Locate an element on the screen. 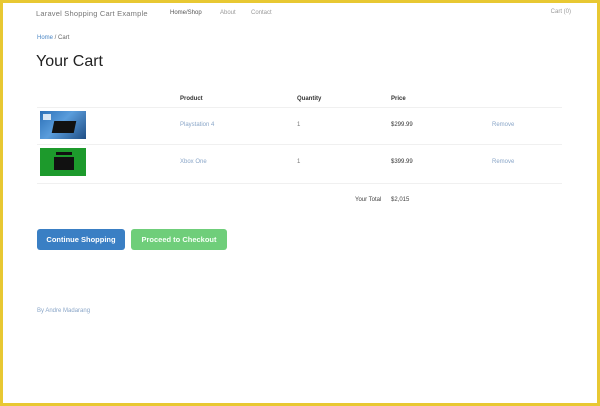 The image size is (600, 406). table-row: Playstation 4 1 $299.99 Remove is located at coordinates (300, 125).